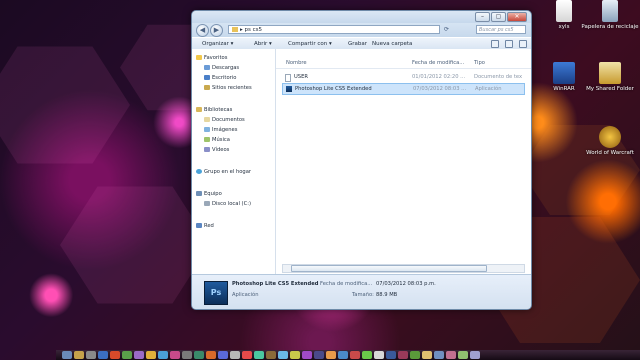 The image size is (640, 360). Describe the element at coordinates (227, 204) in the screenshot. I see `nav-local-disk: Disco local (C:)` at that location.